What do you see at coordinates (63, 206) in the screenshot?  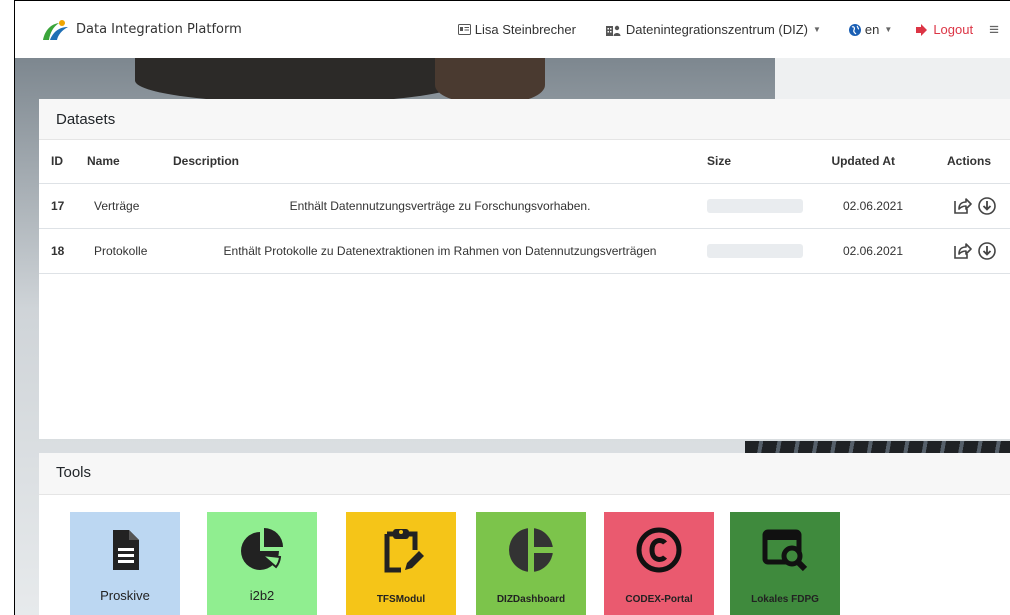 I see `row-id: 17` at bounding box center [63, 206].